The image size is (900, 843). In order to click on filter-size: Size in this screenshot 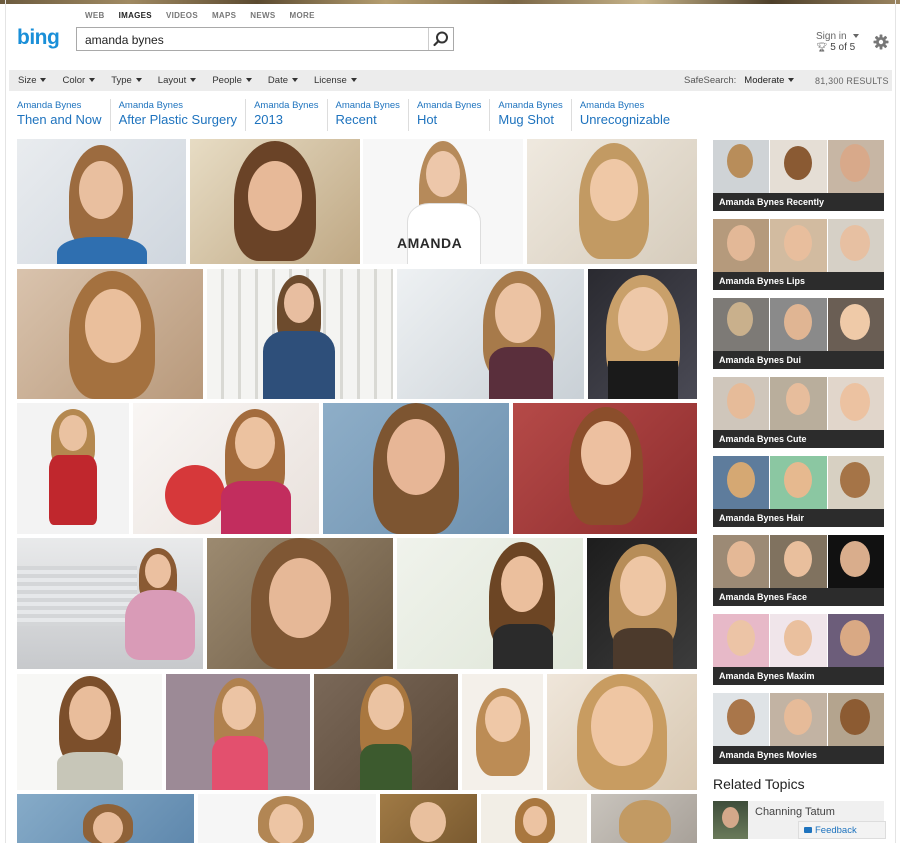, I will do `click(32, 80)`.